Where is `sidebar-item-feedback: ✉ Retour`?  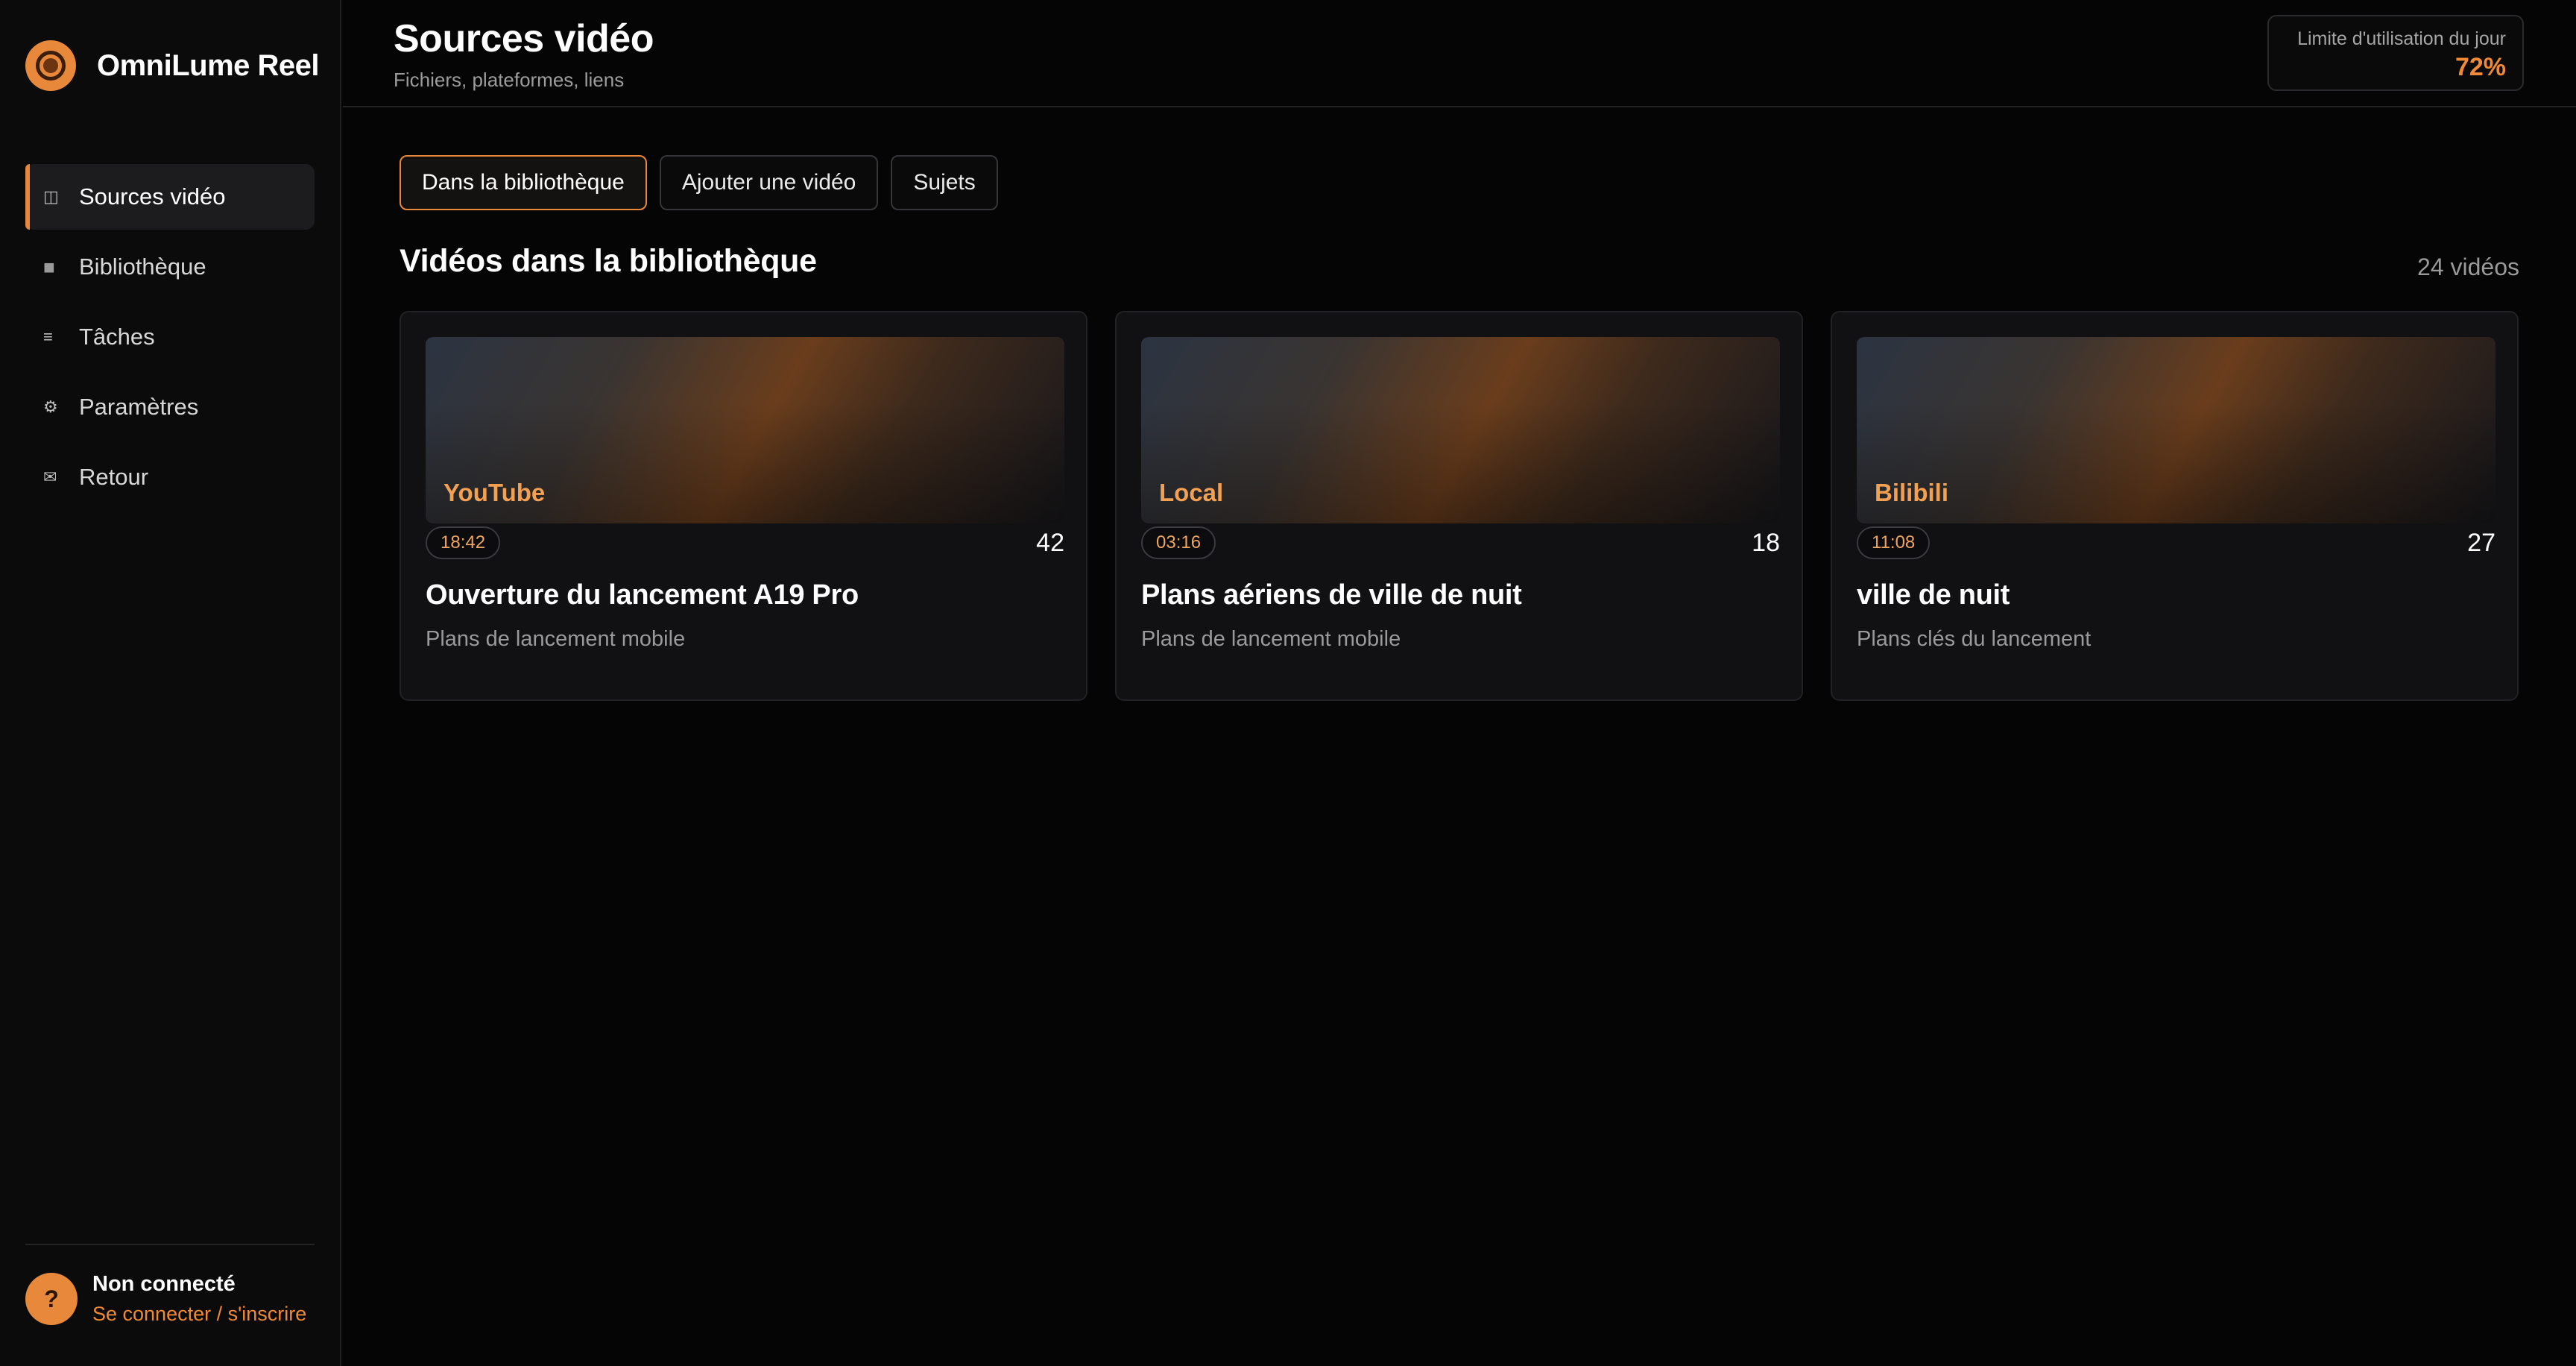 sidebar-item-feedback: ✉ Retour is located at coordinates (170, 477).